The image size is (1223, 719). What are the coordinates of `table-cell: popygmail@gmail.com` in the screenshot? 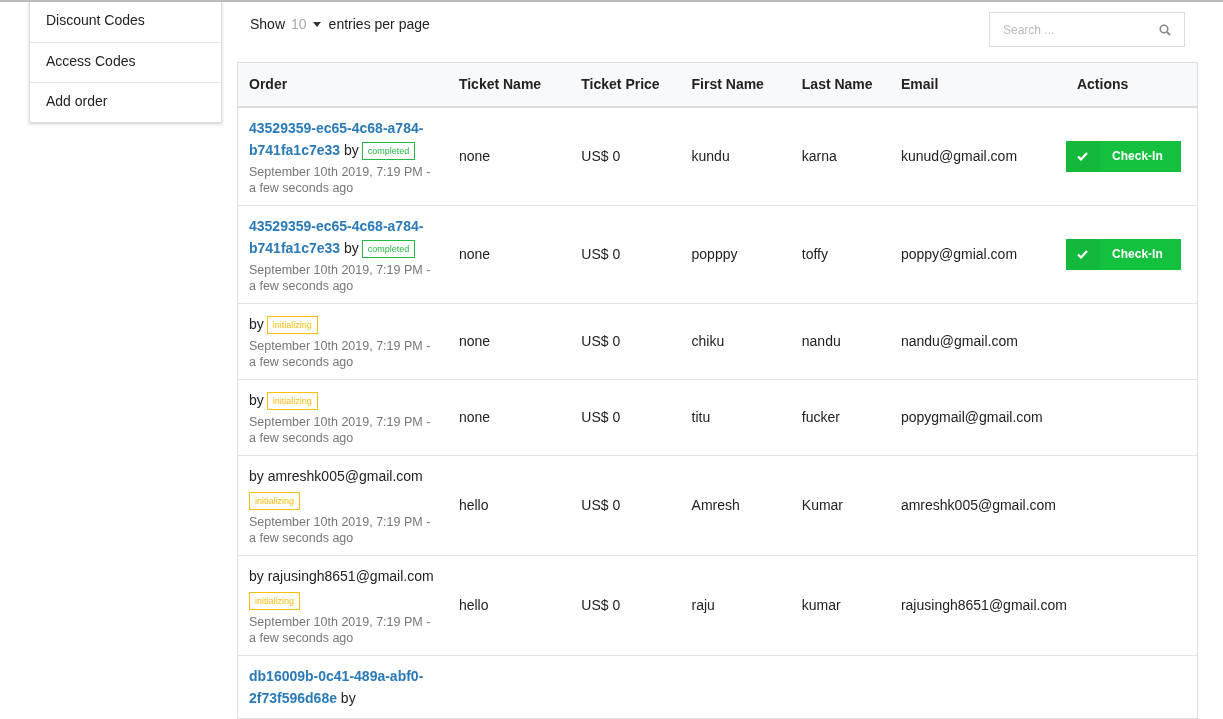 It's located at (977, 417).